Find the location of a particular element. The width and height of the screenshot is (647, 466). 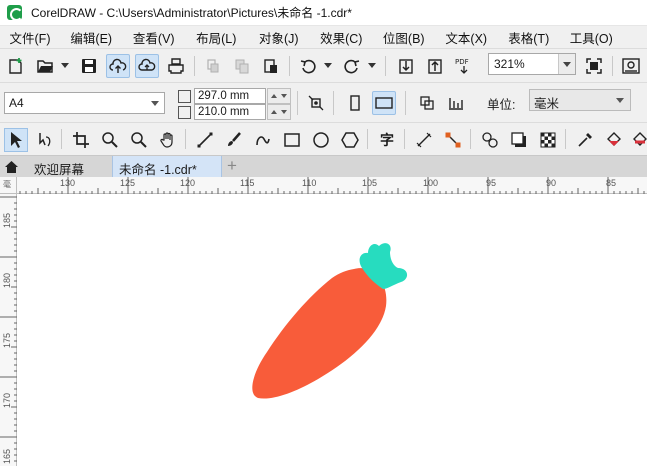

freehand-tool is located at coordinates (205, 140).